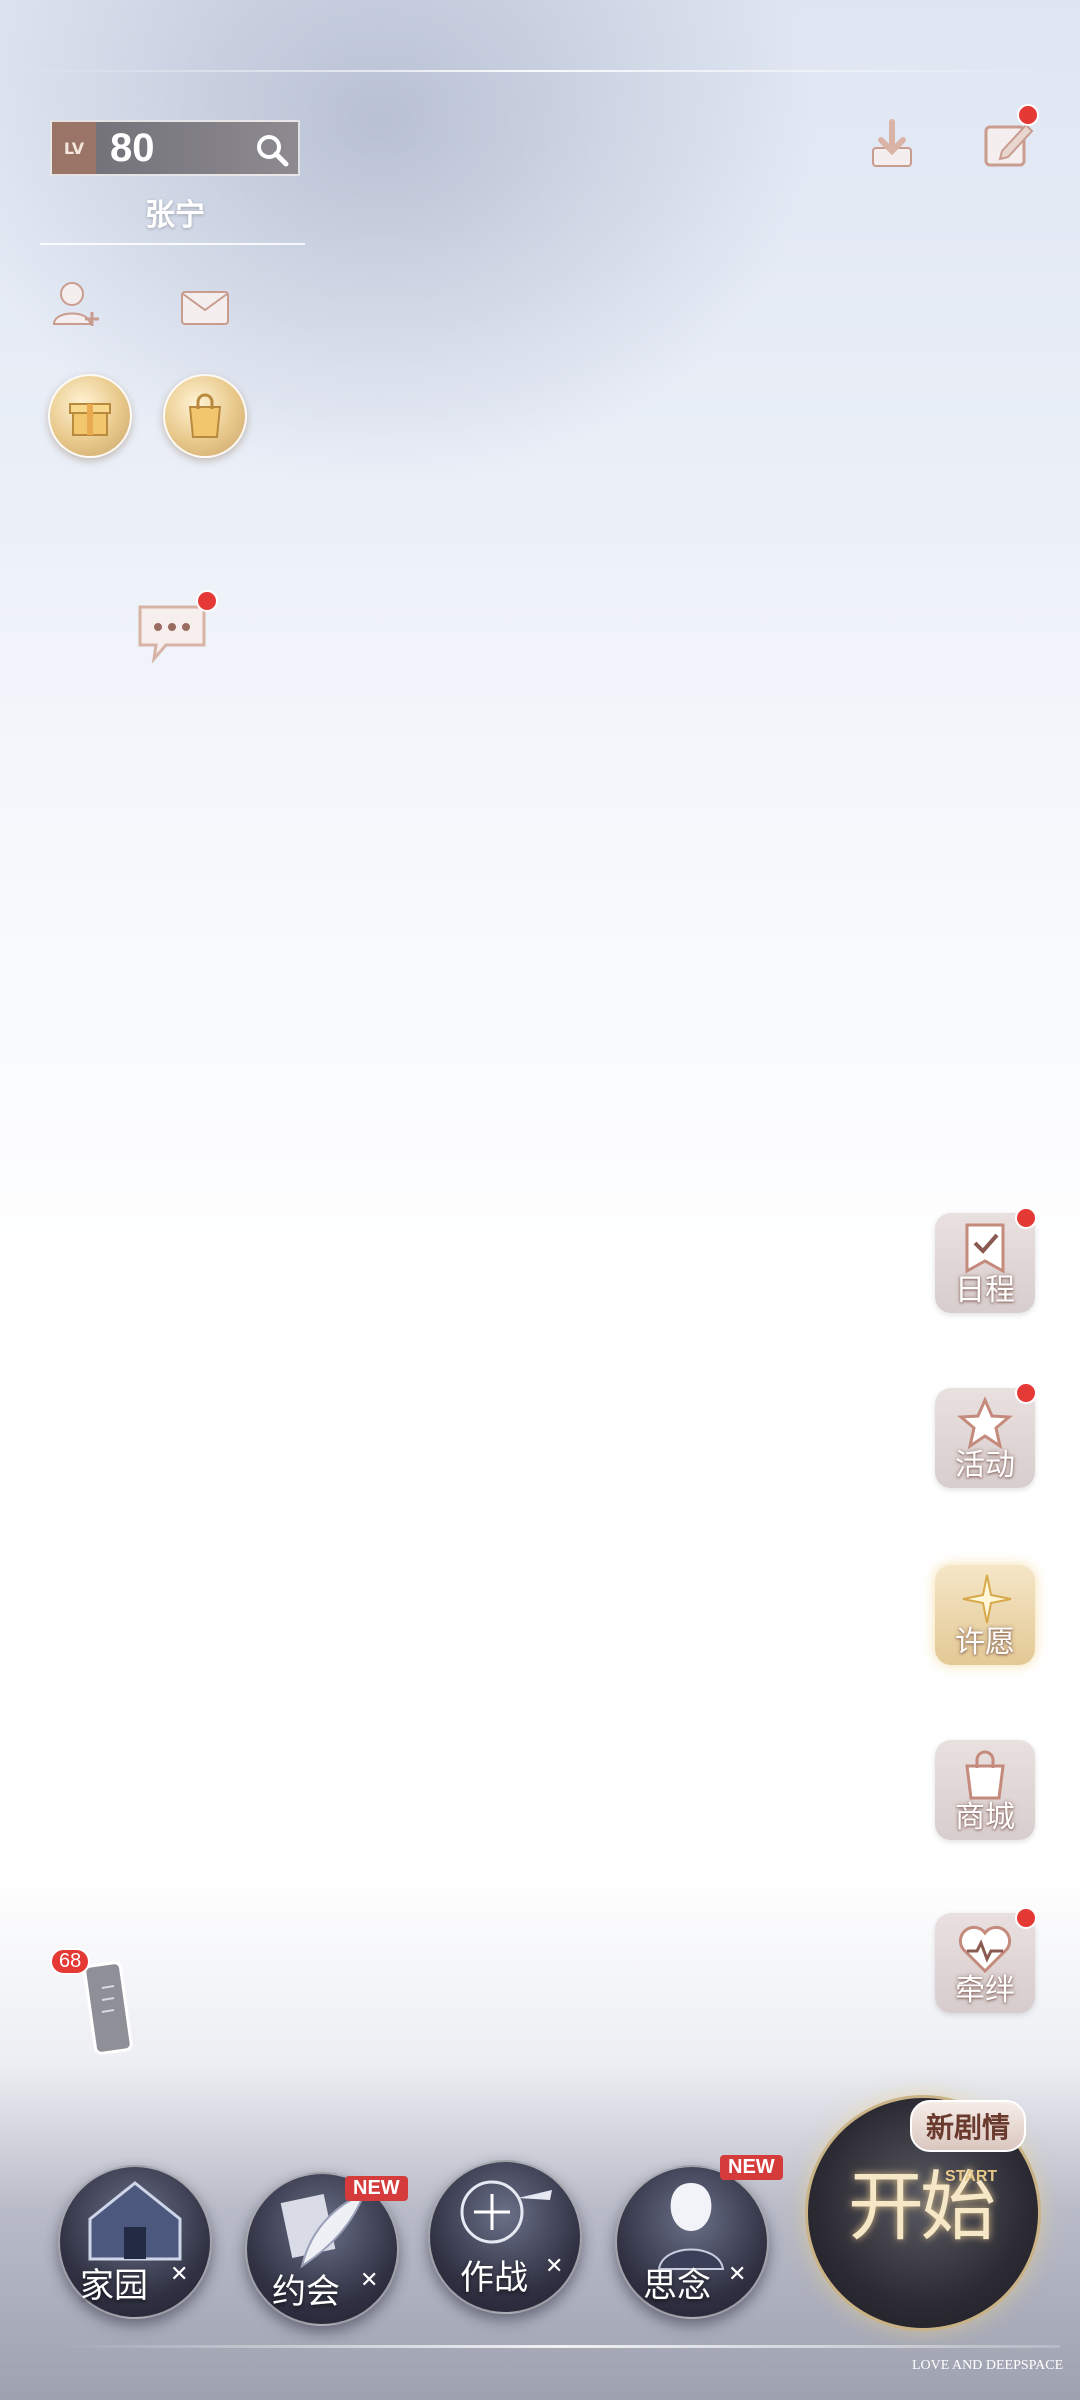  Describe the element at coordinates (207, 601) in the screenshot. I see `chat-red-dot` at that location.